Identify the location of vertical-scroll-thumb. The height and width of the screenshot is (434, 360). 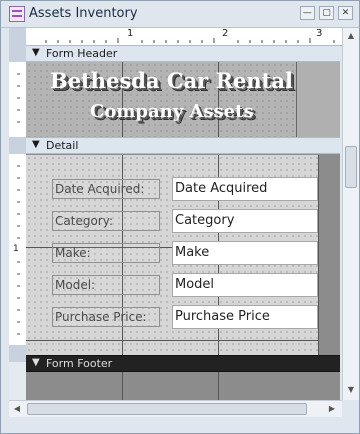
(351, 167).